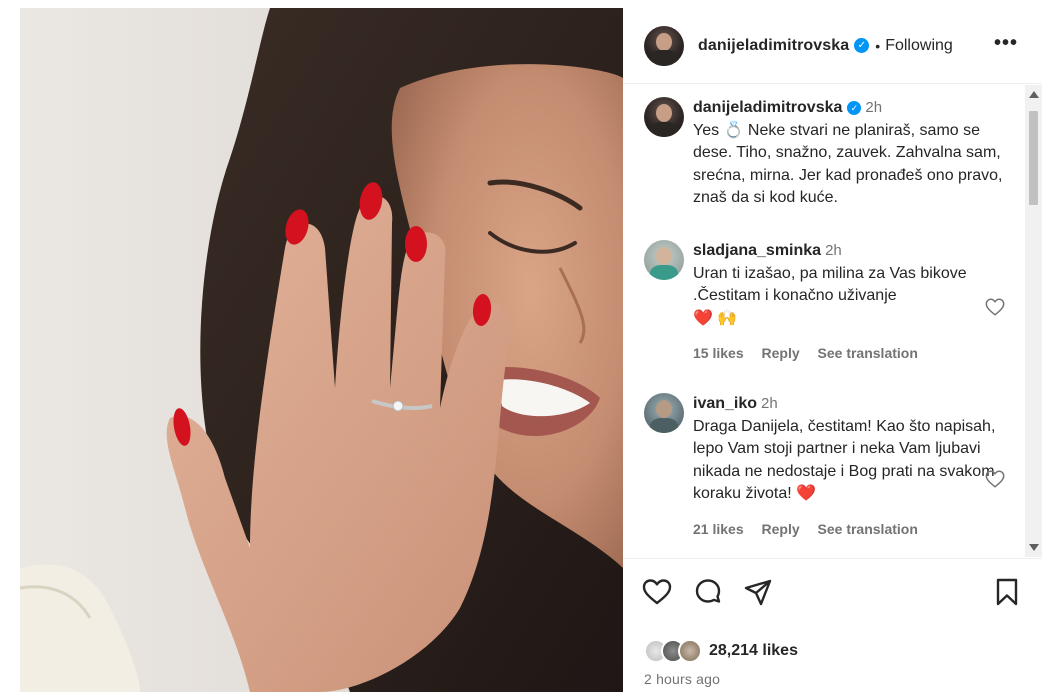 The image size is (1042, 692). I want to click on caption-username: danijeladimitrovska, so click(767, 107).